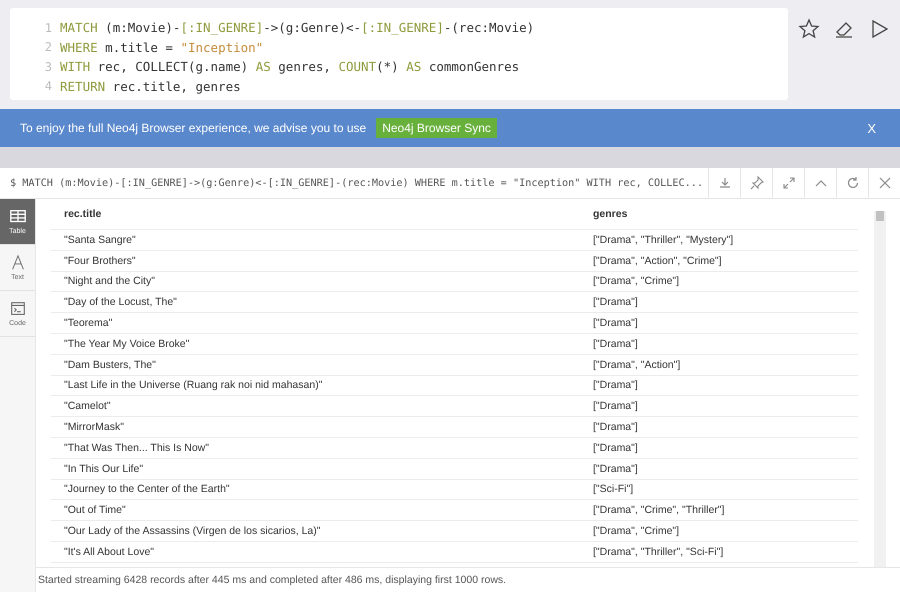 The image size is (900, 592). What do you see at coordinates (48, 86) in the screenshot?
I see `line-number: 4` at bounding box center [48, 86].